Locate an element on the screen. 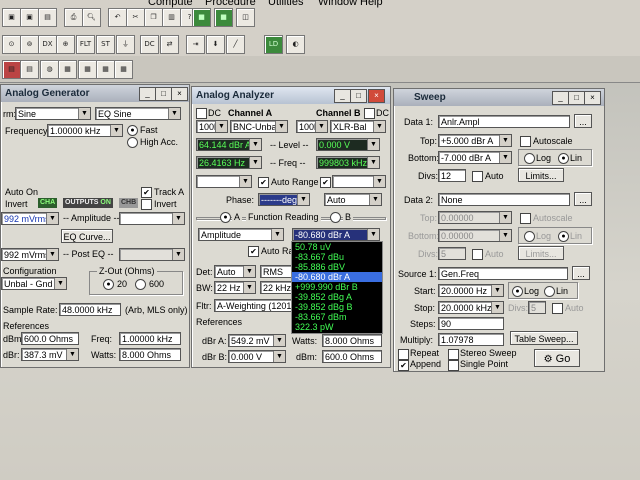 This screenshot has width=640, height=480. dbm-input: 600.0 Ohms is located at coordinates (352, 356).